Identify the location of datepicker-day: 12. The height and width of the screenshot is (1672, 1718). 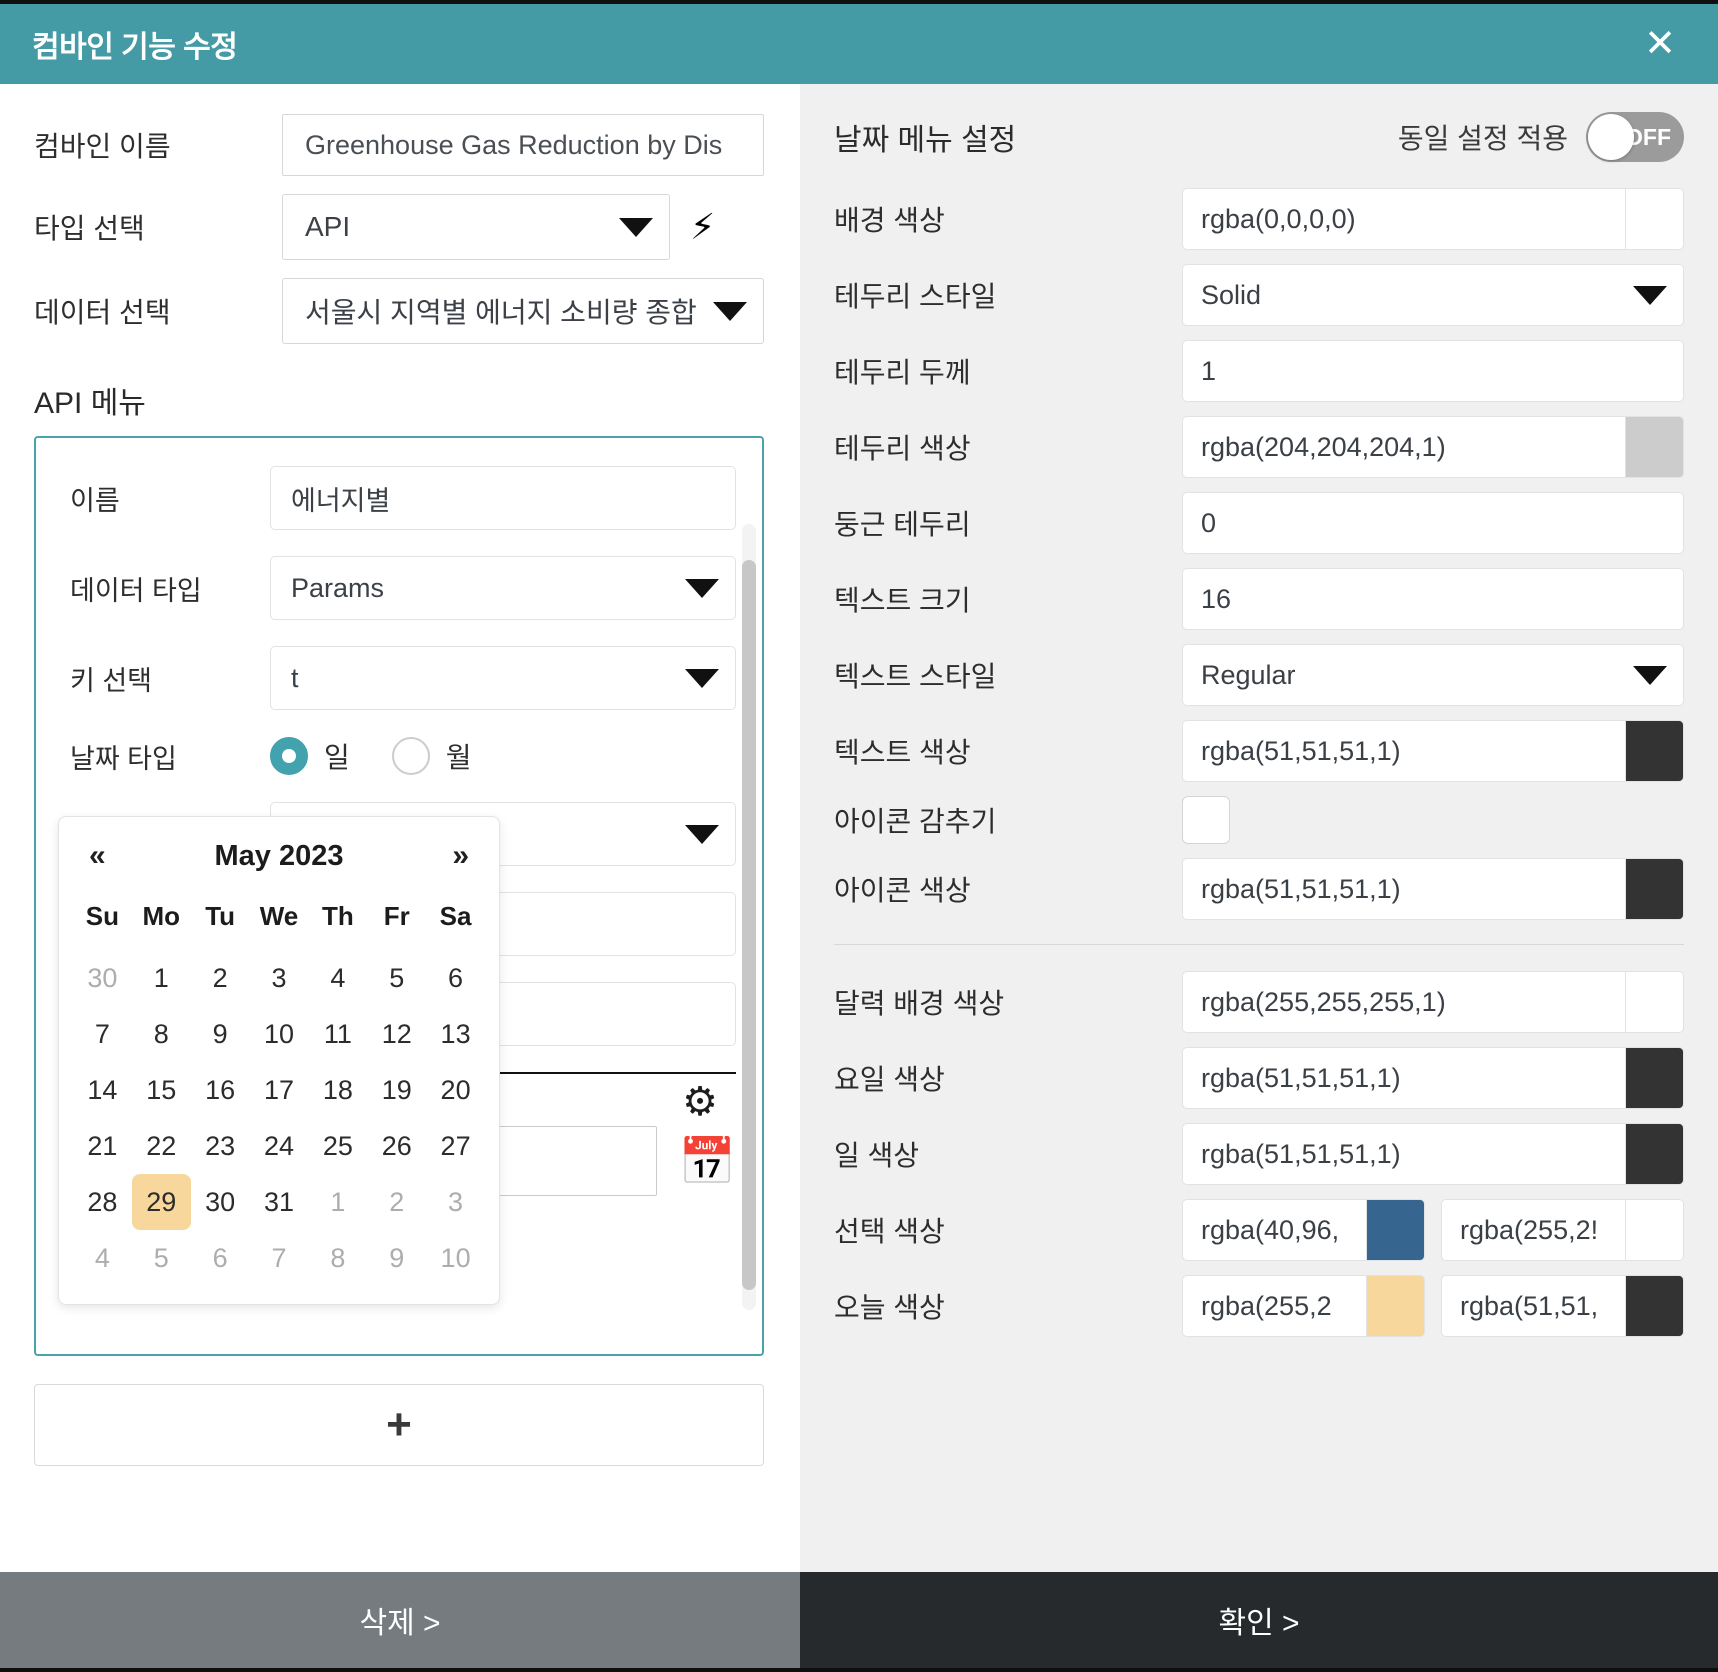
(396, 1034).